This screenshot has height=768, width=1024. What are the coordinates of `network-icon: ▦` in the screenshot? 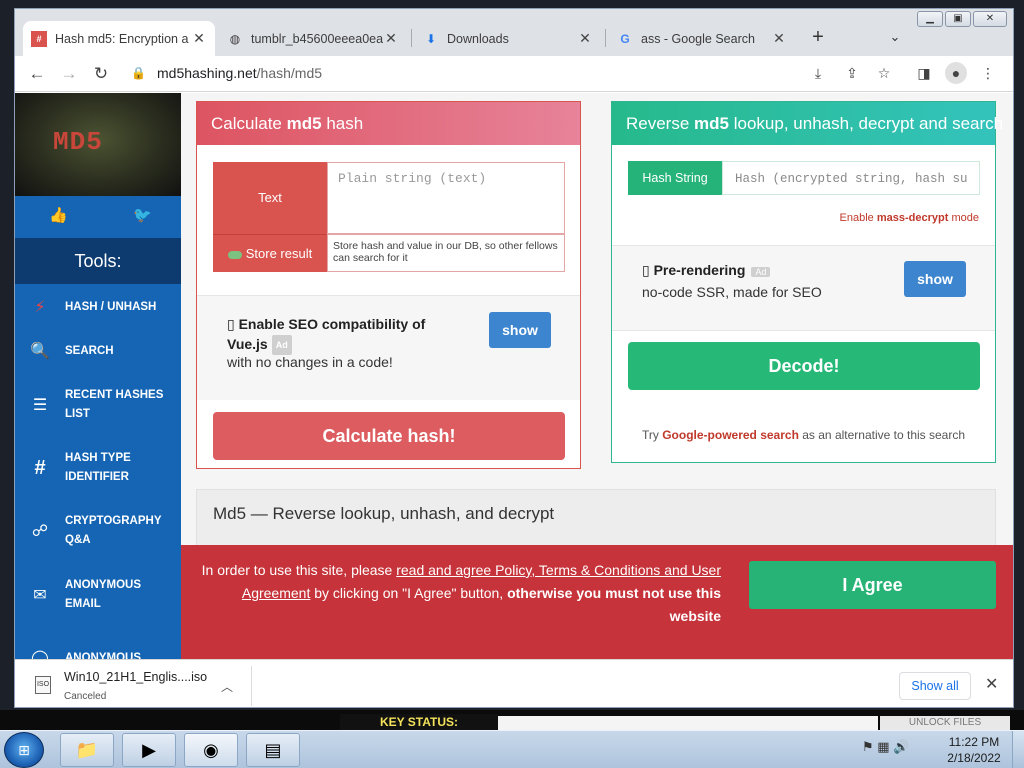 It's located at (883, 746).